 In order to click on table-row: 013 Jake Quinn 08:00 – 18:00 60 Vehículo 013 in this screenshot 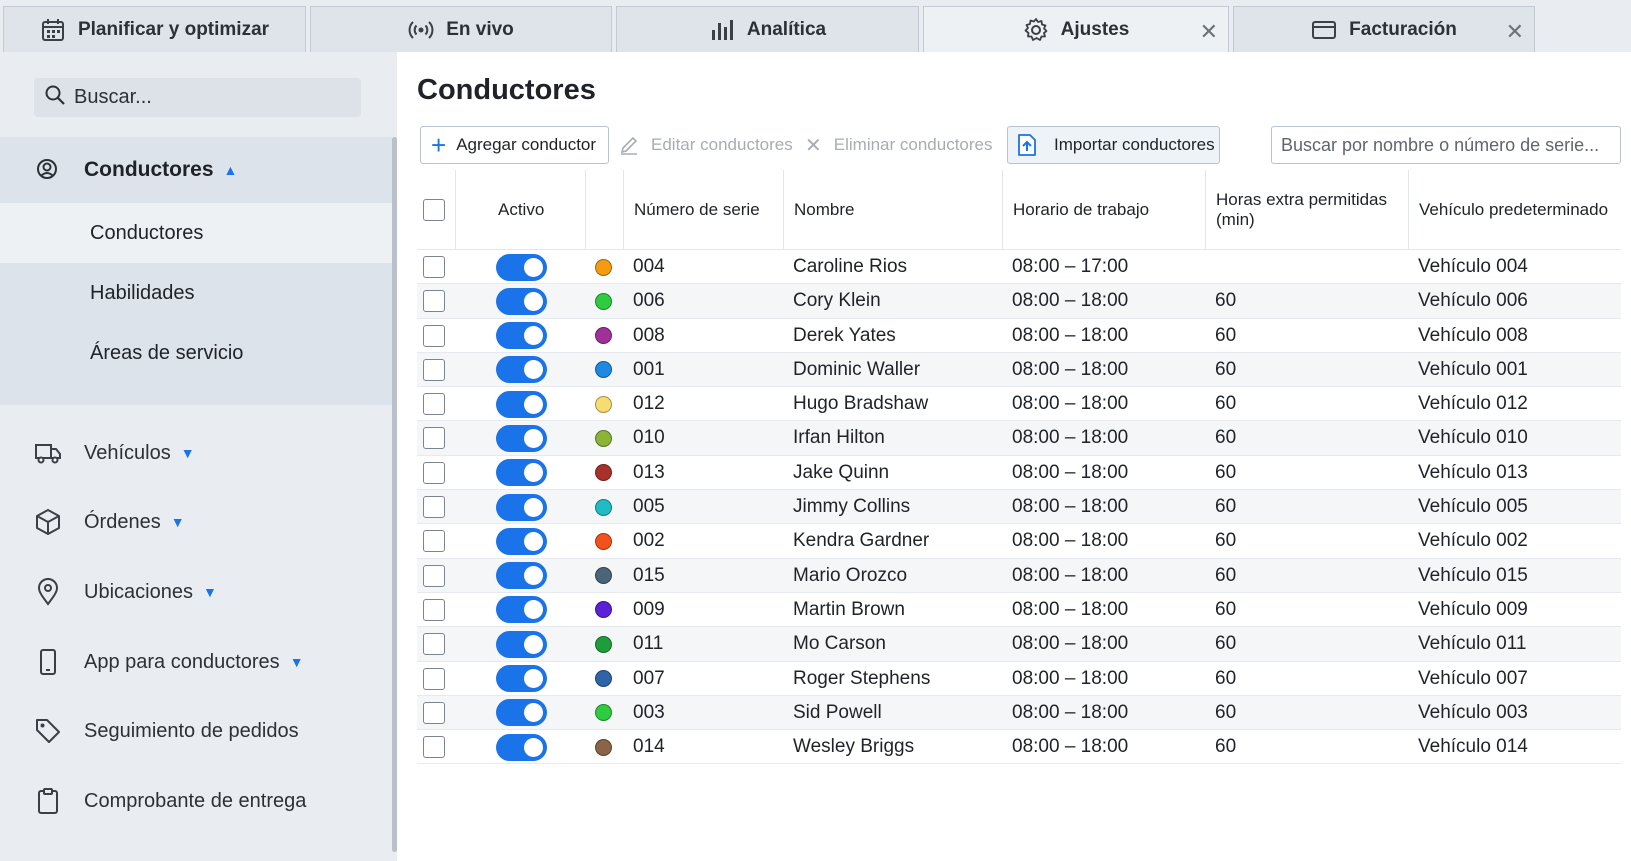, I will do `click(1019, 473)`.